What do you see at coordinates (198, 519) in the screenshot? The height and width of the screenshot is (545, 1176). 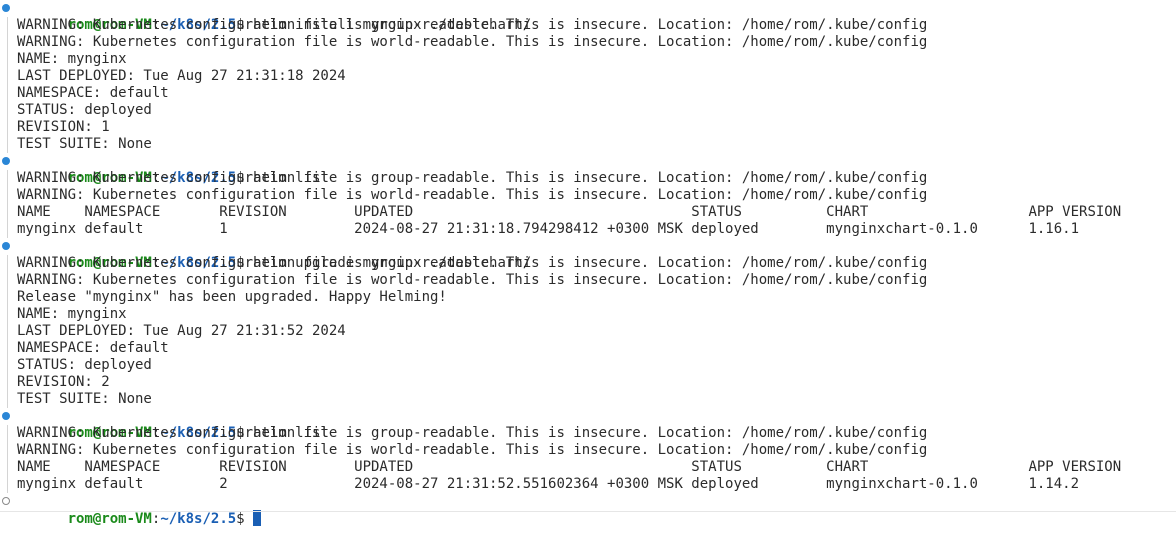 I see `prompt-path: ~/k8s/2.5` at bounding box center [198, 519].